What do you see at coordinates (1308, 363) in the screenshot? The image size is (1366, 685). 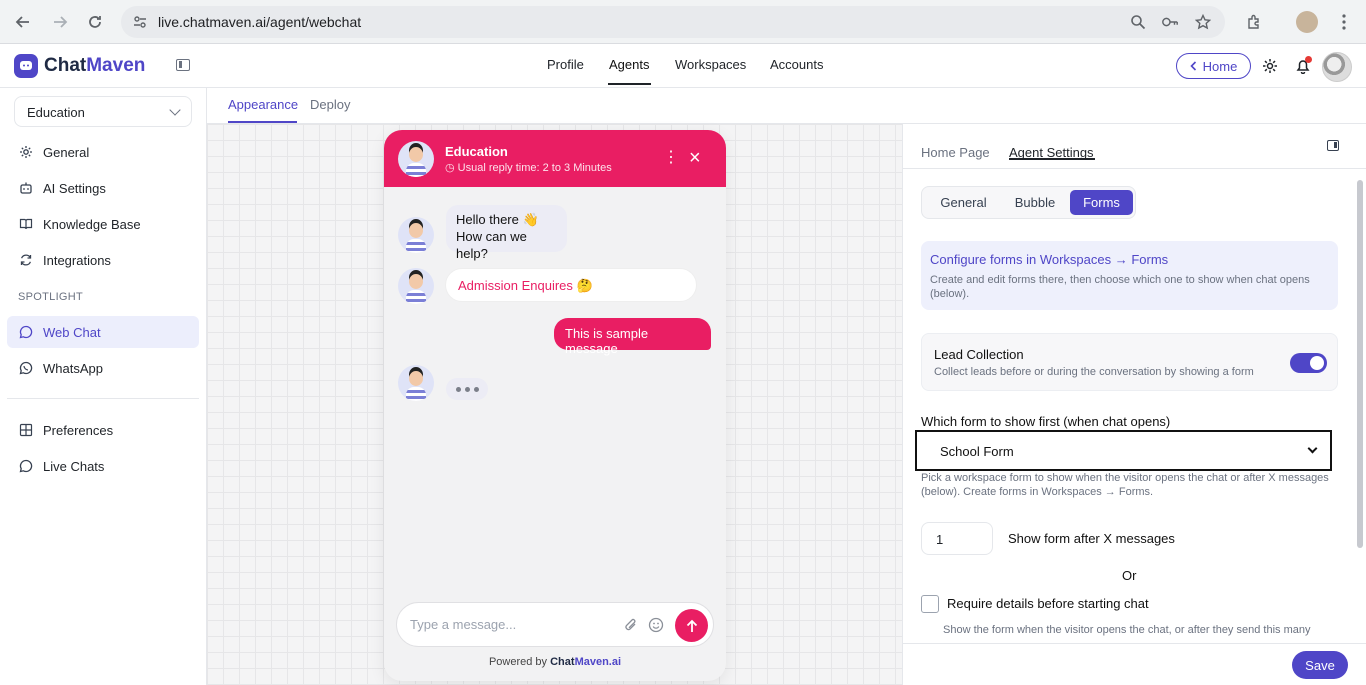 I see `lead-collection-toggle` at bounding box center [1308, 363].